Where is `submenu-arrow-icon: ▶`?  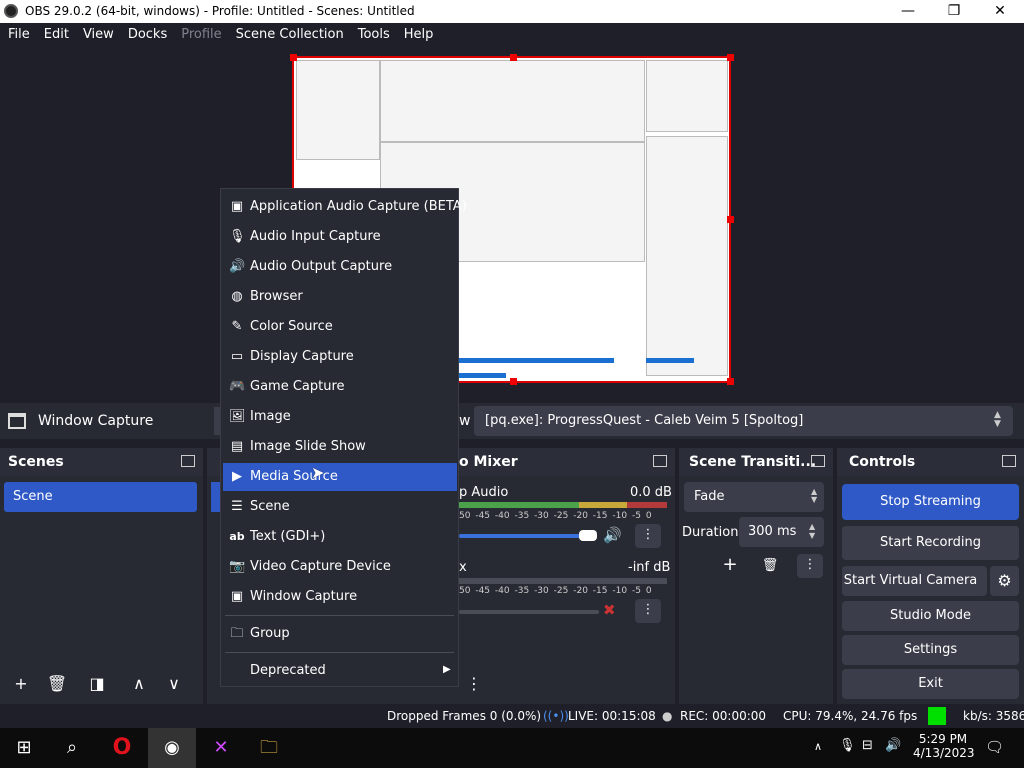
submenu-arrow-icon: ▶ is located at coordinates (447, 669).